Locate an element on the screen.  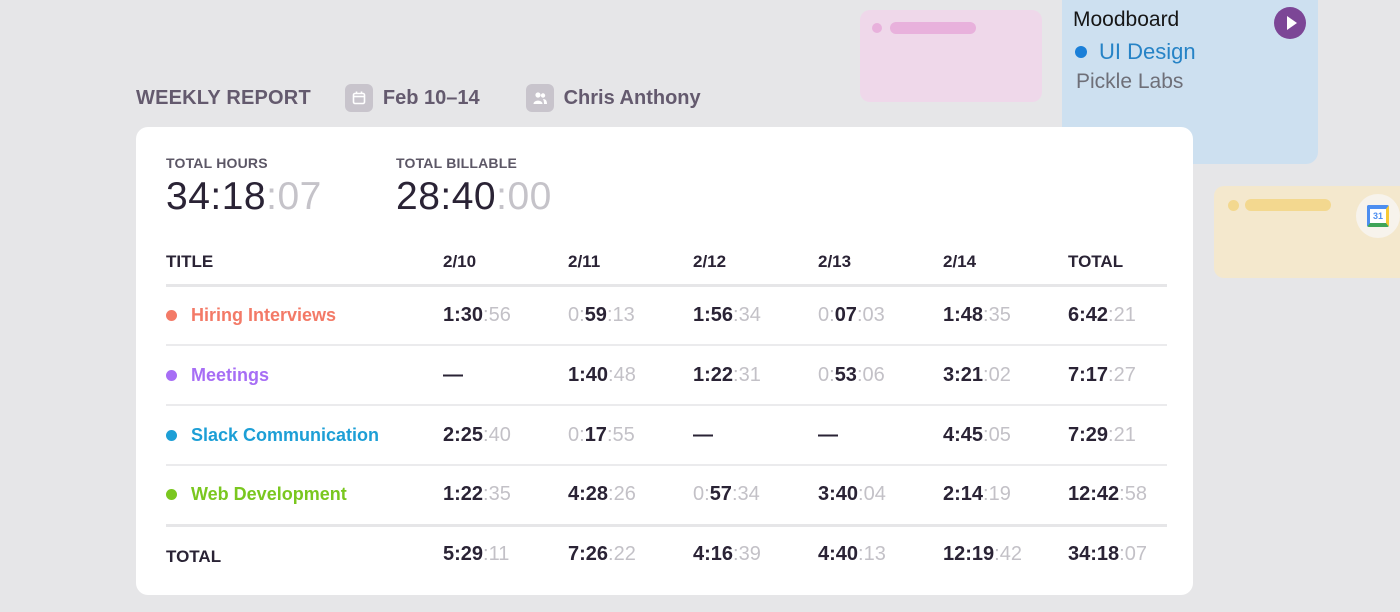
time-value: 6:42:21 is located at coordinates (1102, 314).